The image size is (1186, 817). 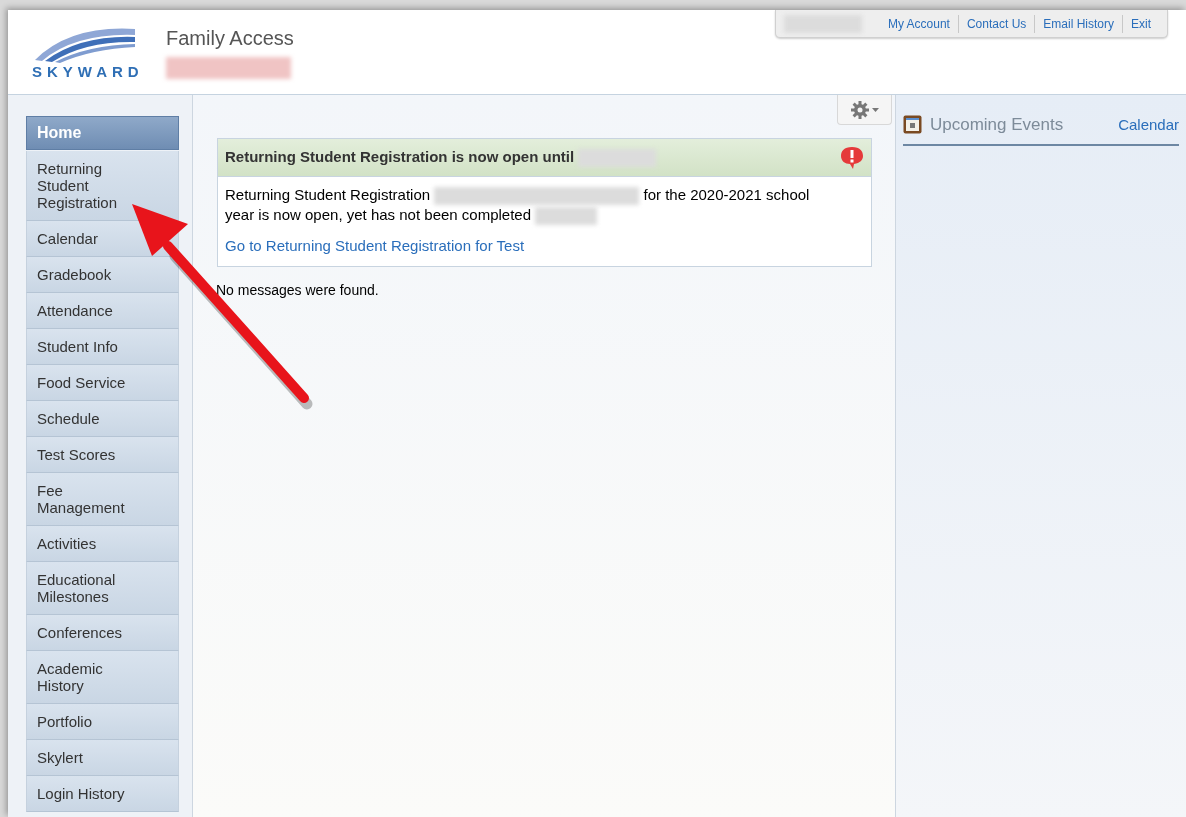 What do you see at coordinates (102, 499) in the screenshot?
I see `nav-item: Fee Management` at bounding box center [102, 499].